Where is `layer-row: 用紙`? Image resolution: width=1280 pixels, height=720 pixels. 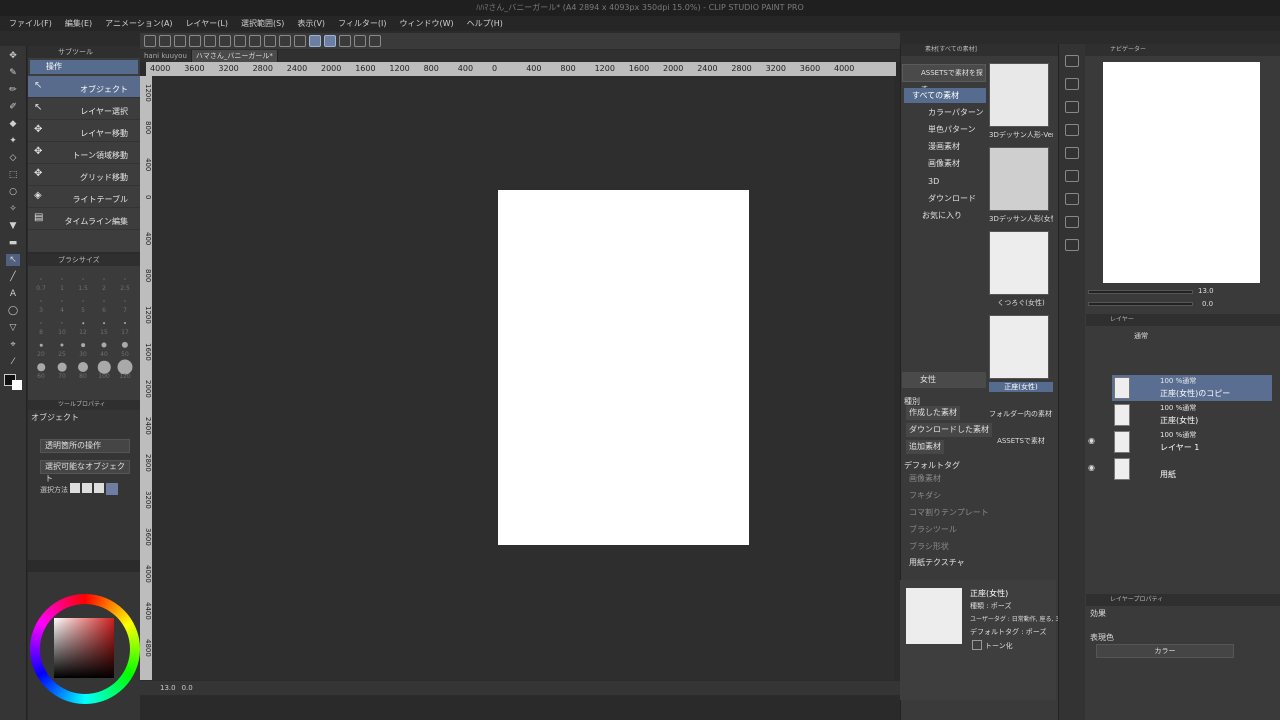
layer-row: 用紙 is located at coordinates (1192, 469).